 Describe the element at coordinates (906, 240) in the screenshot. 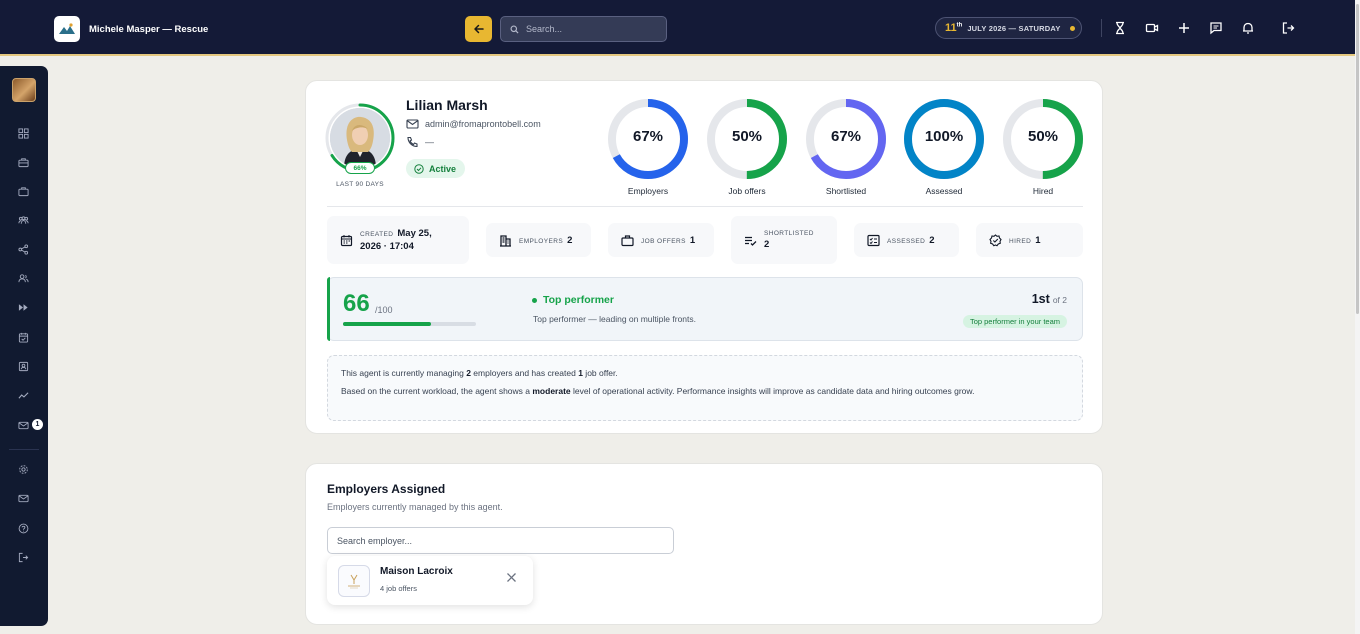

I see `stat-assessed: ASSESSED 2` at that location.